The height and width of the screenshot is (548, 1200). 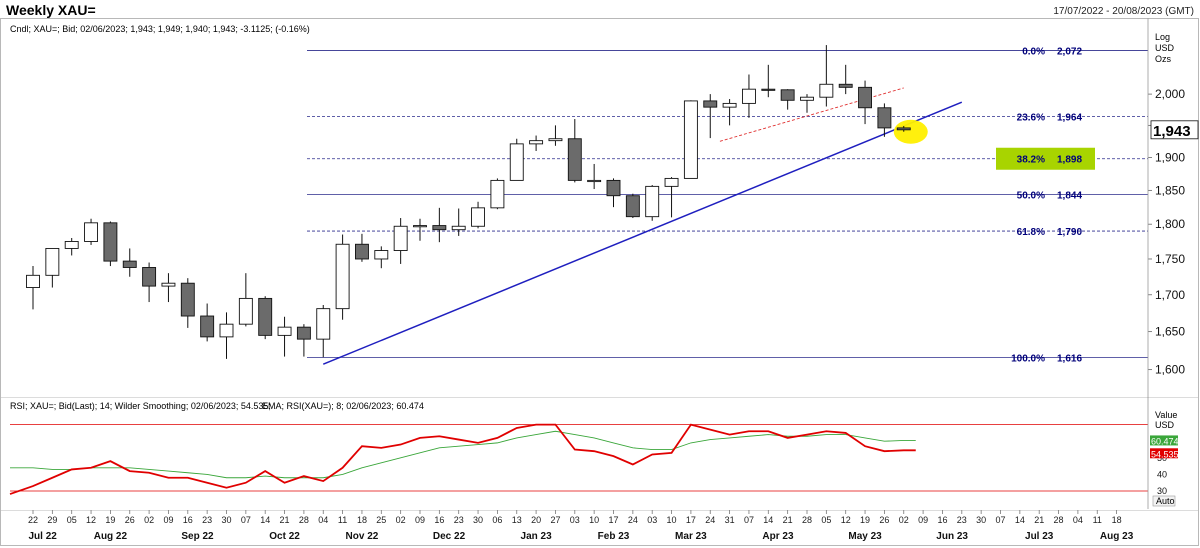 What do you see at coordinates (1059, 520) in the screenshot?
I see `x-tick-label-53: 28` at bounding box center [1059, 520].